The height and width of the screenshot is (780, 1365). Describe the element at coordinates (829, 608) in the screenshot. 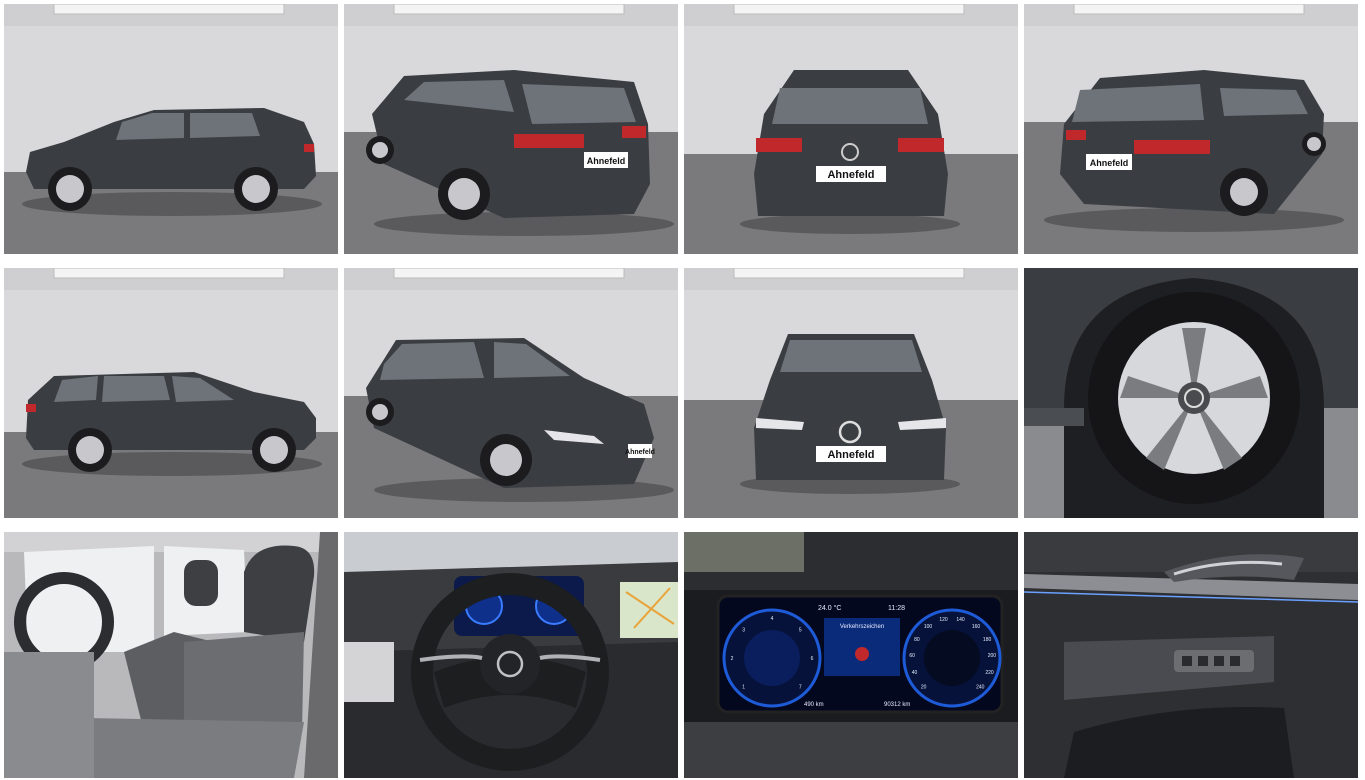

I see `dash-temp: 24.0 °C` at that location.